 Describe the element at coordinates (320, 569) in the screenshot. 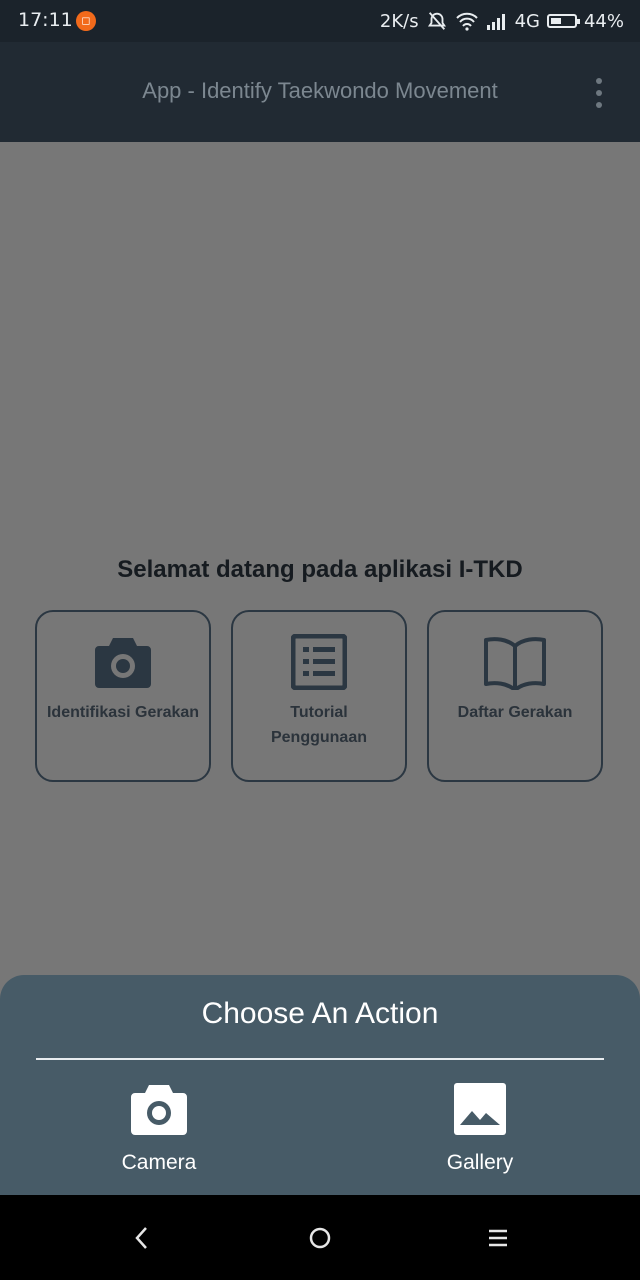

I see `welcome-heading: Selamat datang pada aplikasi I-TKD` at that location.